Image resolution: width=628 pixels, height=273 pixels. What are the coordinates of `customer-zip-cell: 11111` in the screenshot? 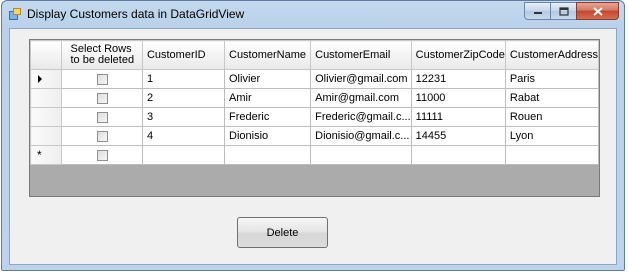 It's located at (458, 117).